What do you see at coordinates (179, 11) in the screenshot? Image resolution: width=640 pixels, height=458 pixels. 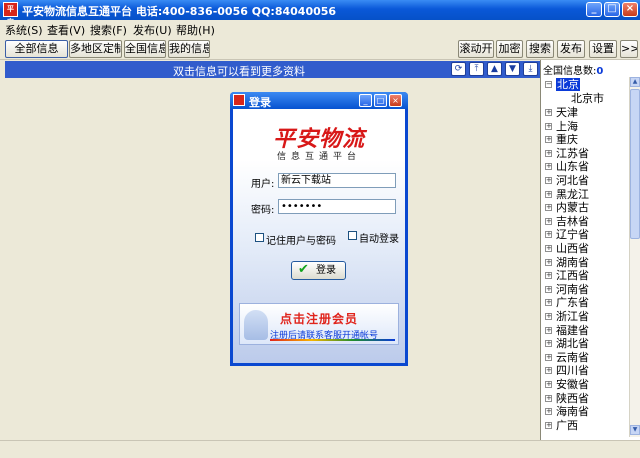 I see `window-title: 平安物流信息互通平台 电话:400-836-0056 QQ:84040056` at bounding box center [179, 11].